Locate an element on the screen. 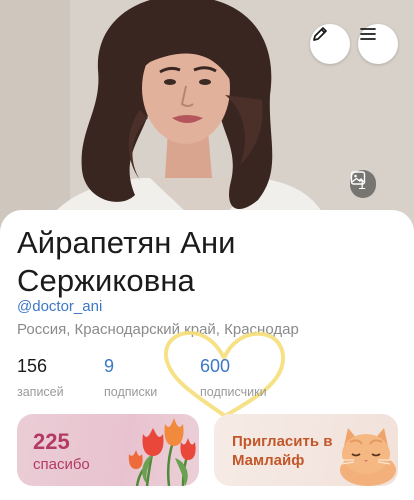 The width and height of the screenshot is (414, 500). stat-followers: 600 подписчики is located at coordinates (233, 377).